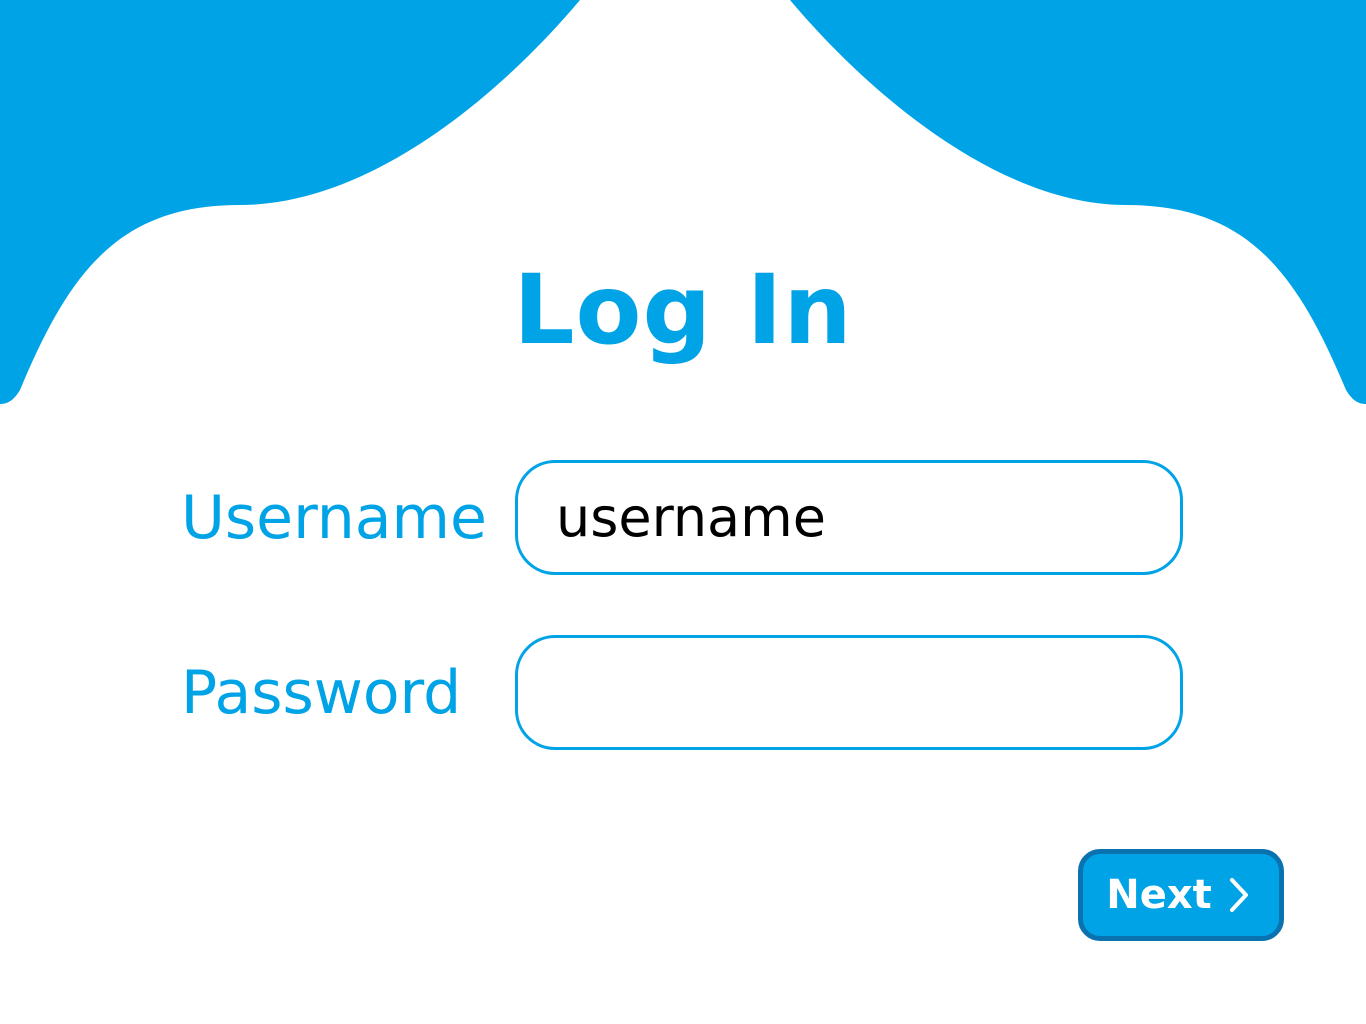  Describe the element at coordinates (321, 693) in the screenshot. I see `password-label: Password` at that location.